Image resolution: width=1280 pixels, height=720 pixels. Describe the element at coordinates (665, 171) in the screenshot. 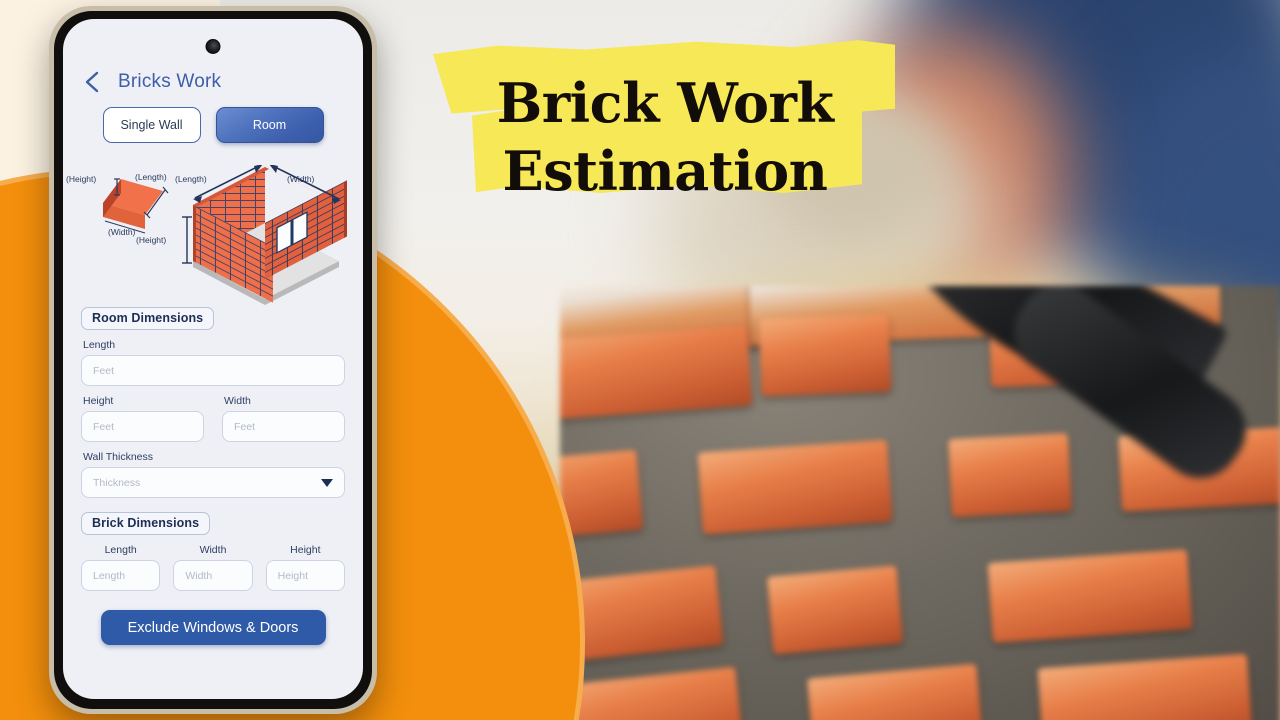

I see `poster-title-line-2: Estimation` at that location.